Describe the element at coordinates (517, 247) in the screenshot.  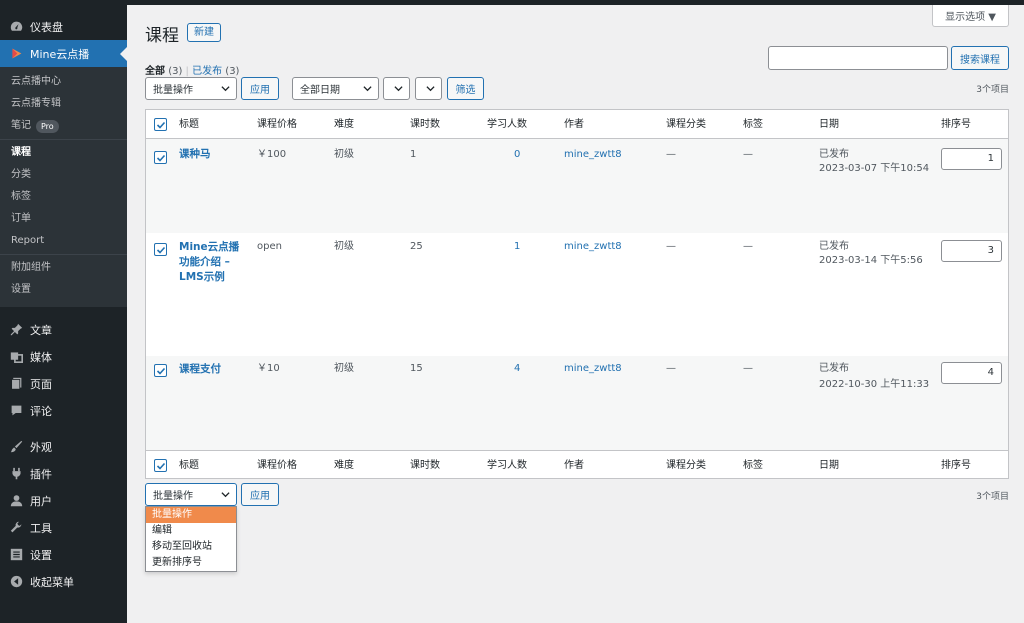
I see `course-students: 1` at that location.